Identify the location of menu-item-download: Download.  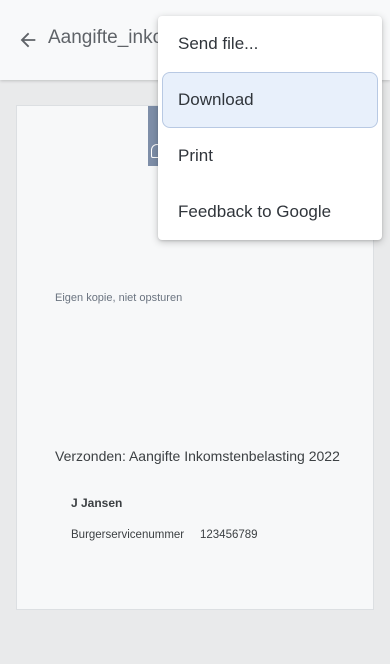
(270, 100).